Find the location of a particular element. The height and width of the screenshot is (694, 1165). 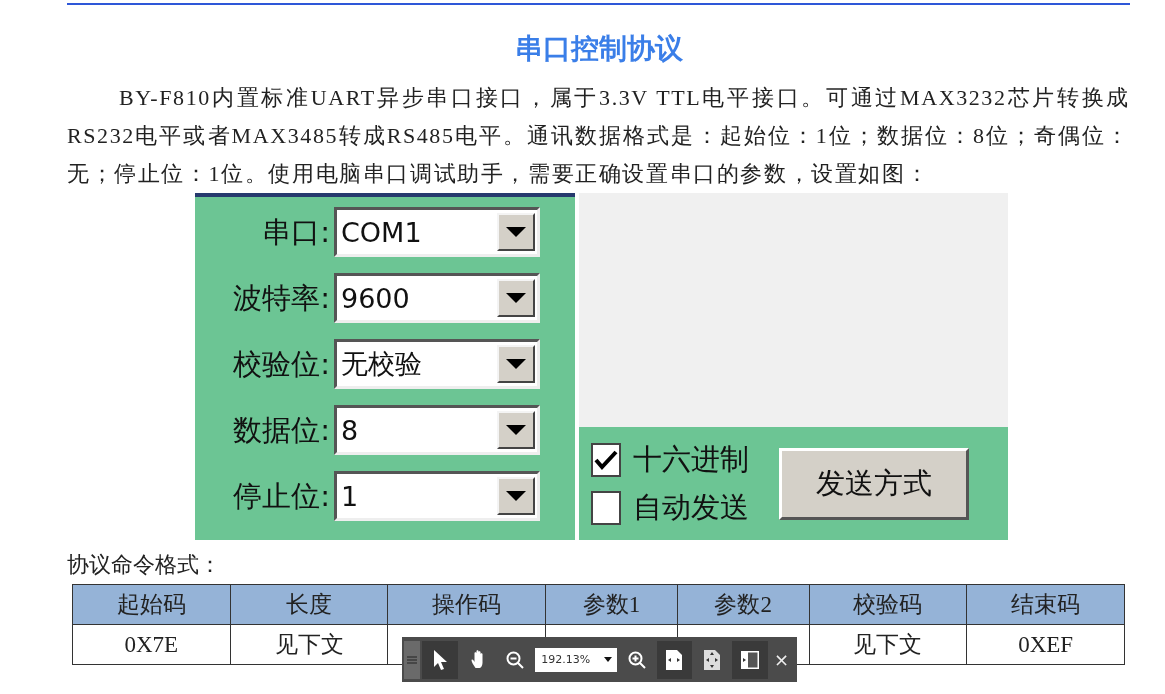

pointer-button is located at coordinates (439, 659).